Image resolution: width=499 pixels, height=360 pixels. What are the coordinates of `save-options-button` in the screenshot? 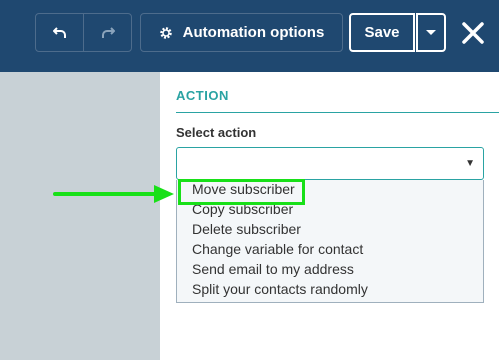 It's located at (431, 32).